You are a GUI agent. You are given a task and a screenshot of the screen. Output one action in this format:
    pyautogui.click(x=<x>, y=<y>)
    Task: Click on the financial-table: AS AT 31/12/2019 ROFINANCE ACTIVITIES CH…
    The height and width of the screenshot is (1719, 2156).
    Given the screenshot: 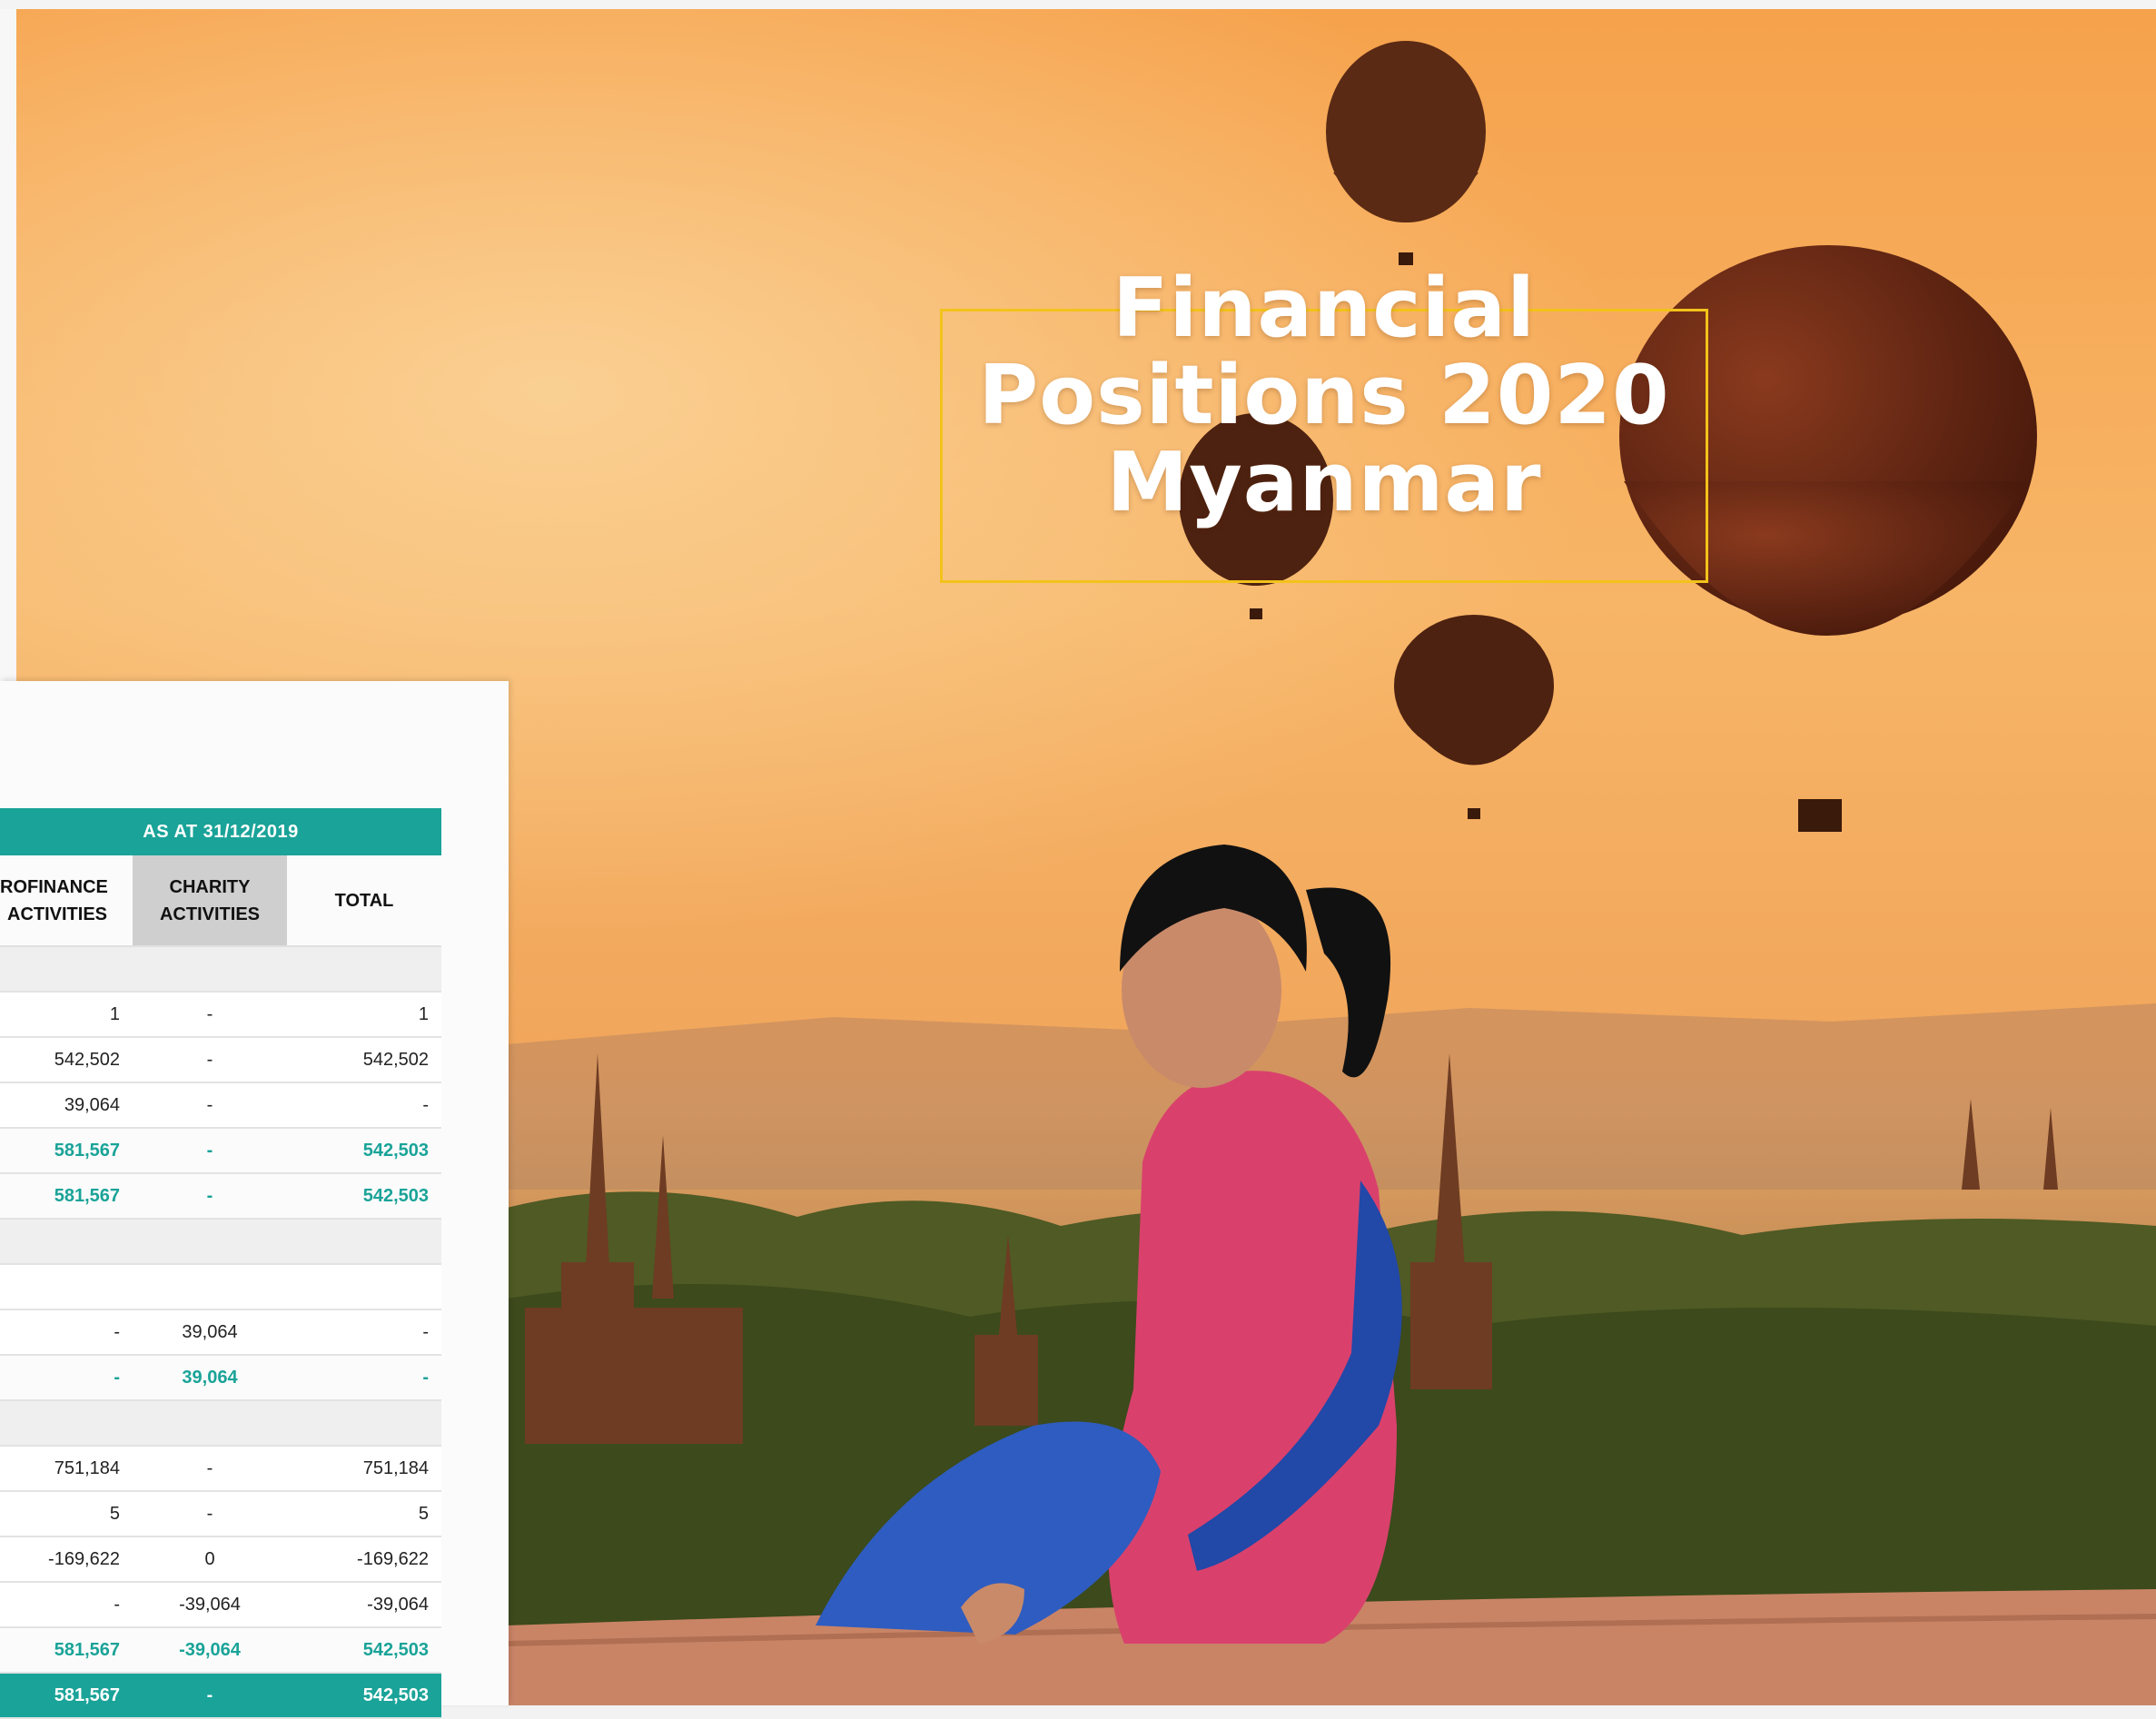 What is the action you would take?
    pyautogui.click(x=220, y=1263)
    